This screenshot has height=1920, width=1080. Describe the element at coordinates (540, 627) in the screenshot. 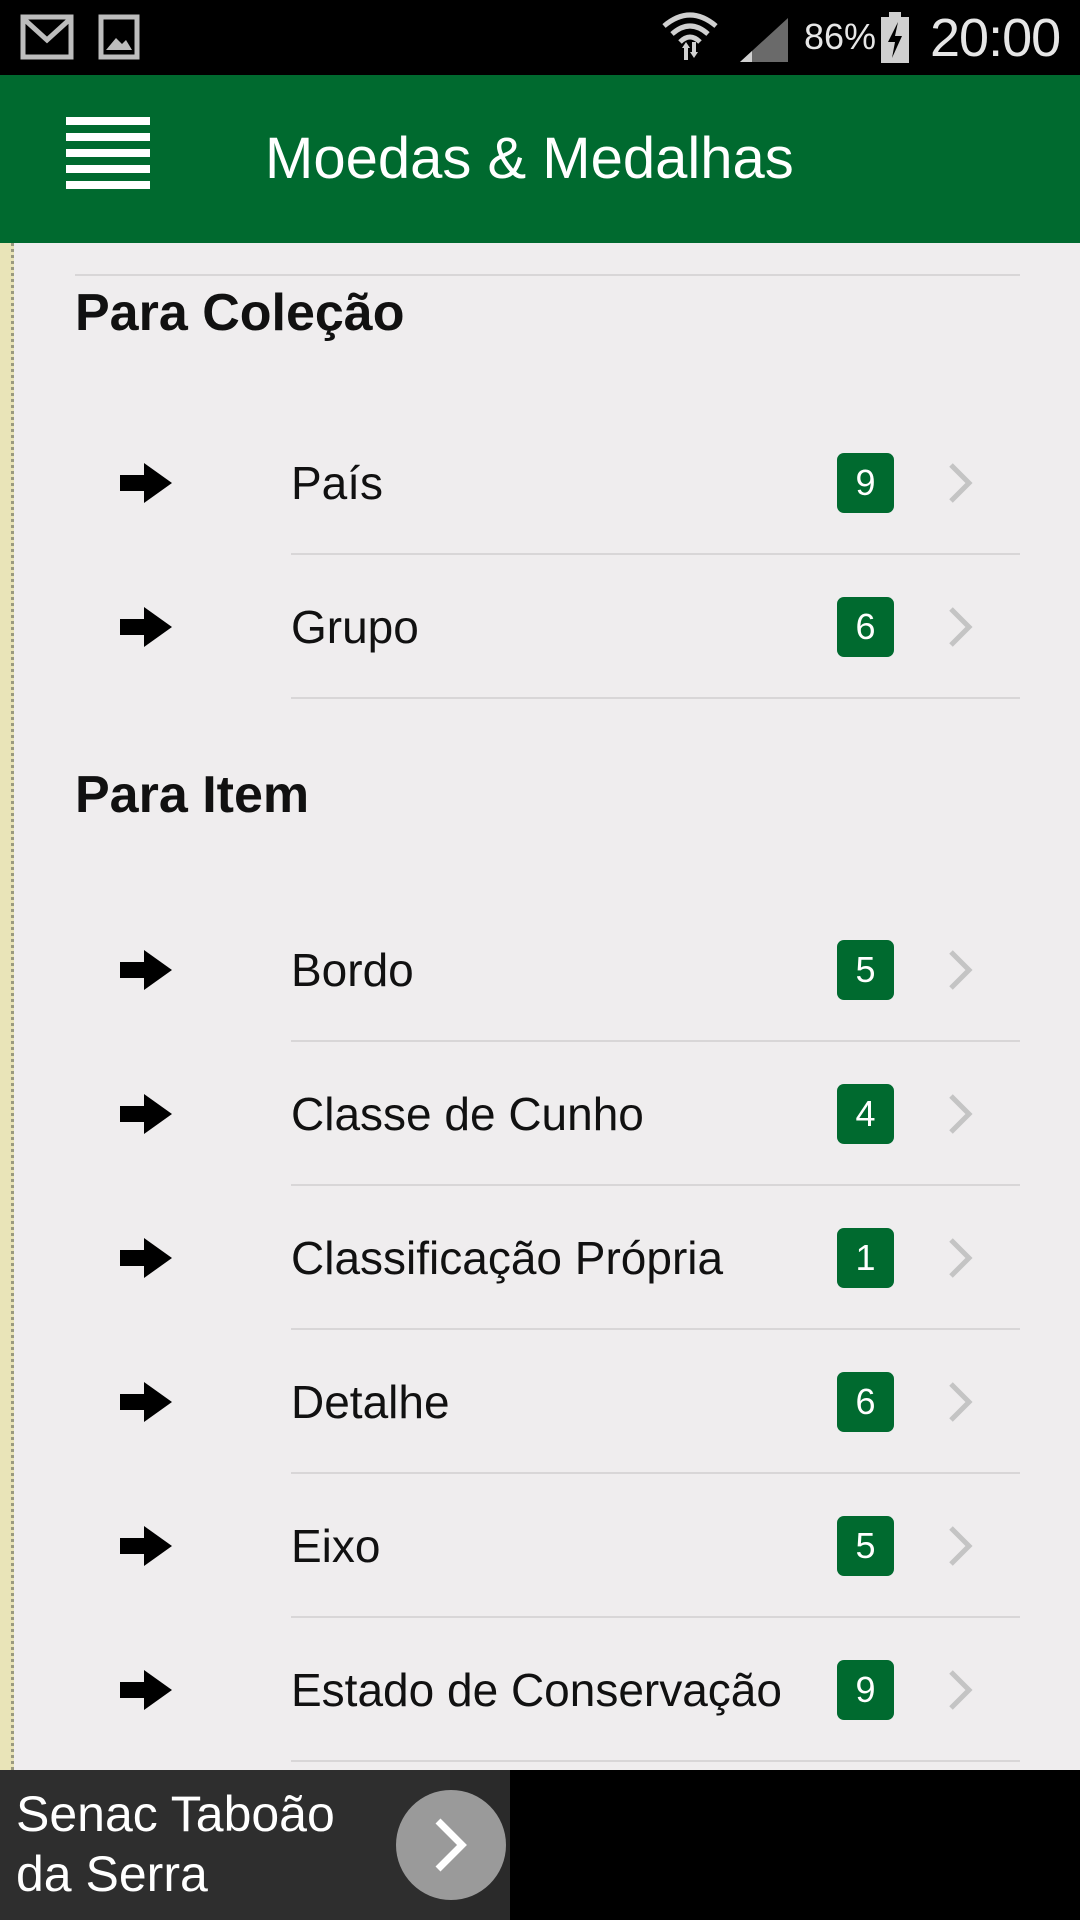

I see `list-item-grupo: Grupo 6` at that location.